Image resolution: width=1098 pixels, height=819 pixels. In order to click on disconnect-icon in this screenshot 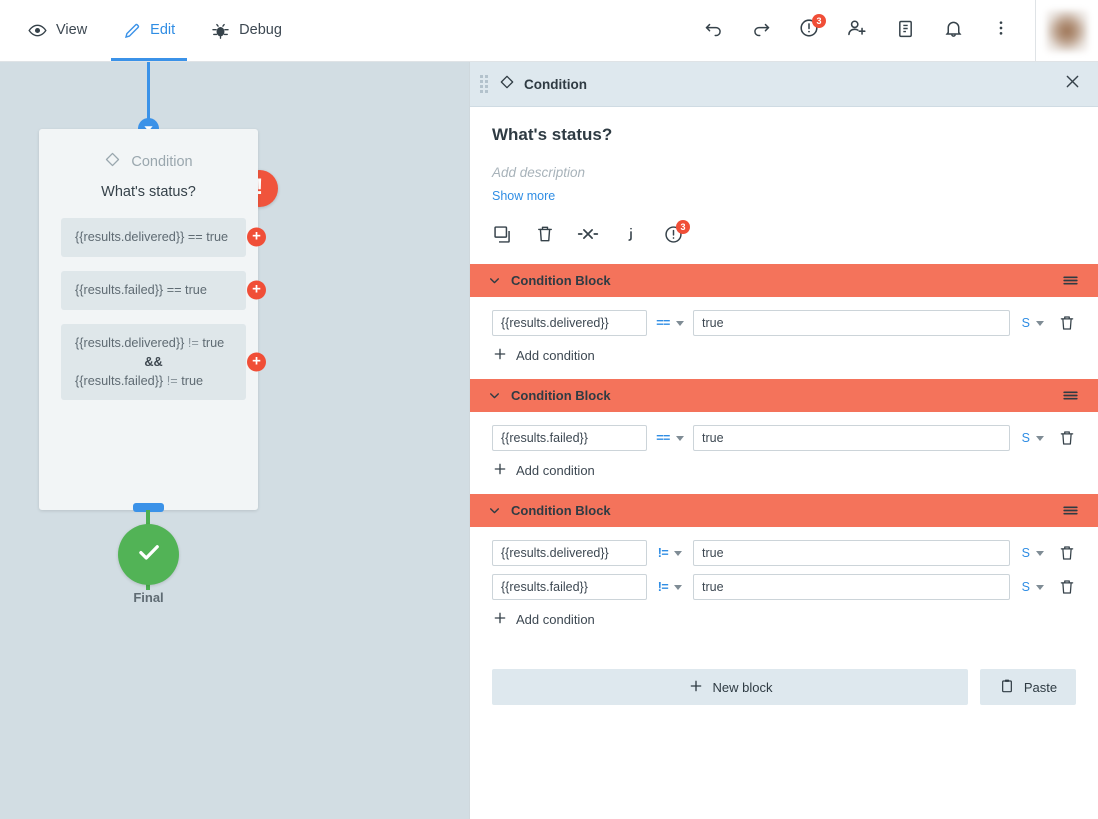, I will do `click(588, 236)`.